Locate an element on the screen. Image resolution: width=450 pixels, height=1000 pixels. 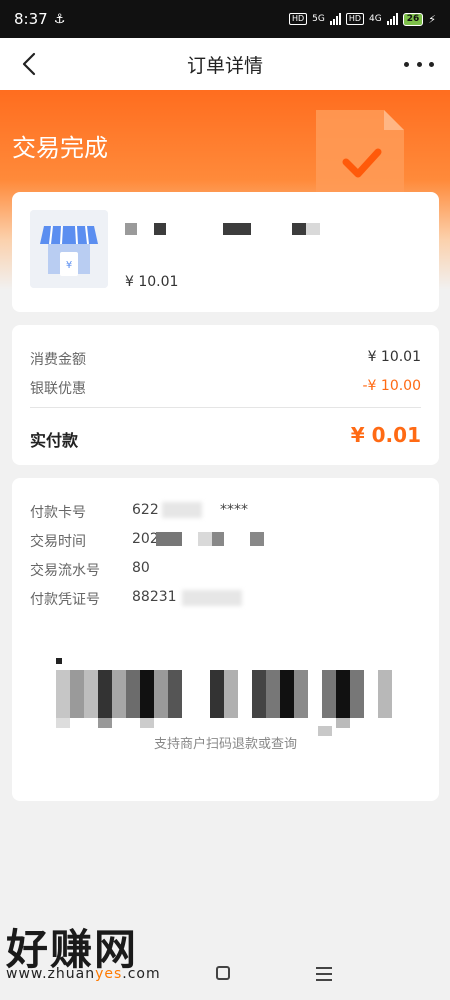
home-square-icon is located at coordinates (223, 973).